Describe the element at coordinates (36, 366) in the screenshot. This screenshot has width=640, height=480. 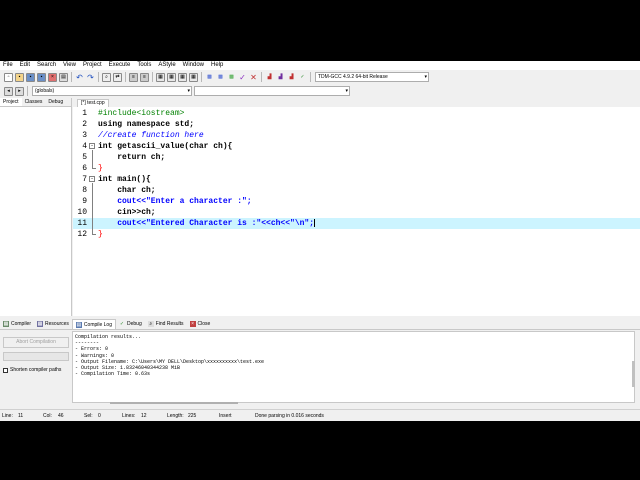
I see `compiler-controls: Abort Compilation Shorten compiler paths` at that location.